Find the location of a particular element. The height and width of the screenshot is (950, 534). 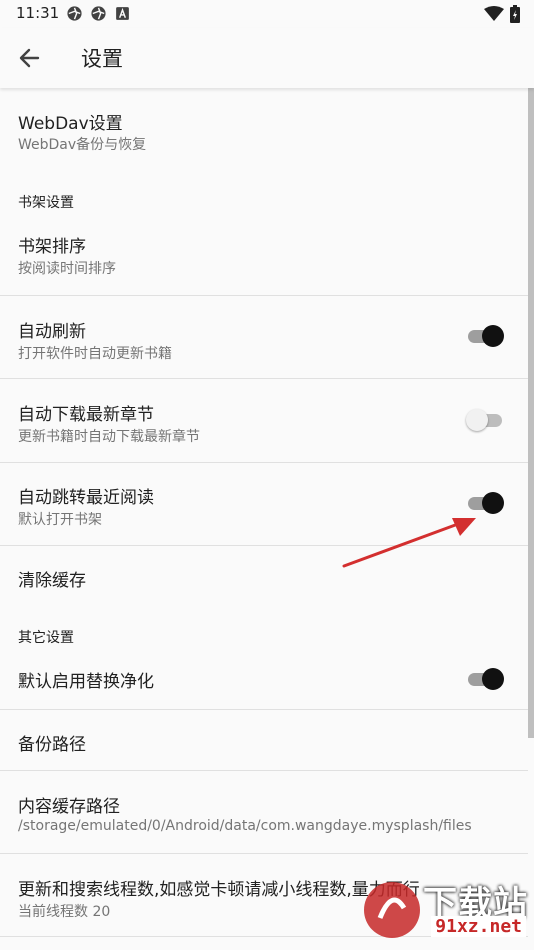

auto-refresh-switch is located at coordinates (485, 336).